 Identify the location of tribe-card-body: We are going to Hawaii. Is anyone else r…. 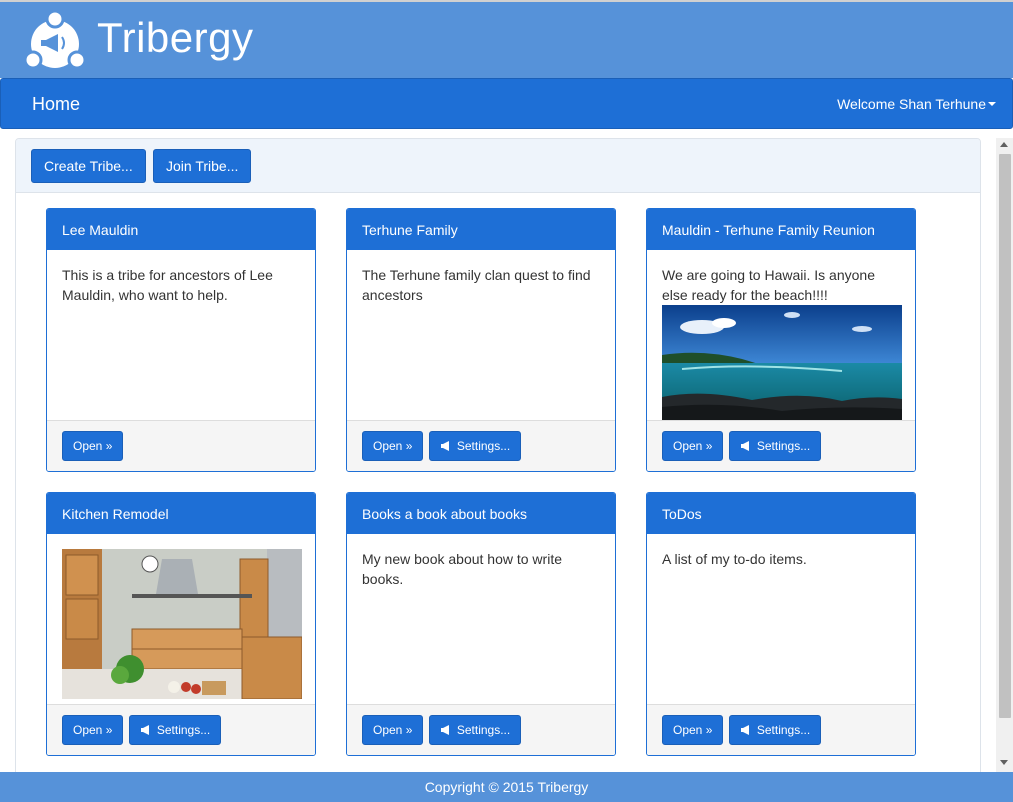
(781, 335).